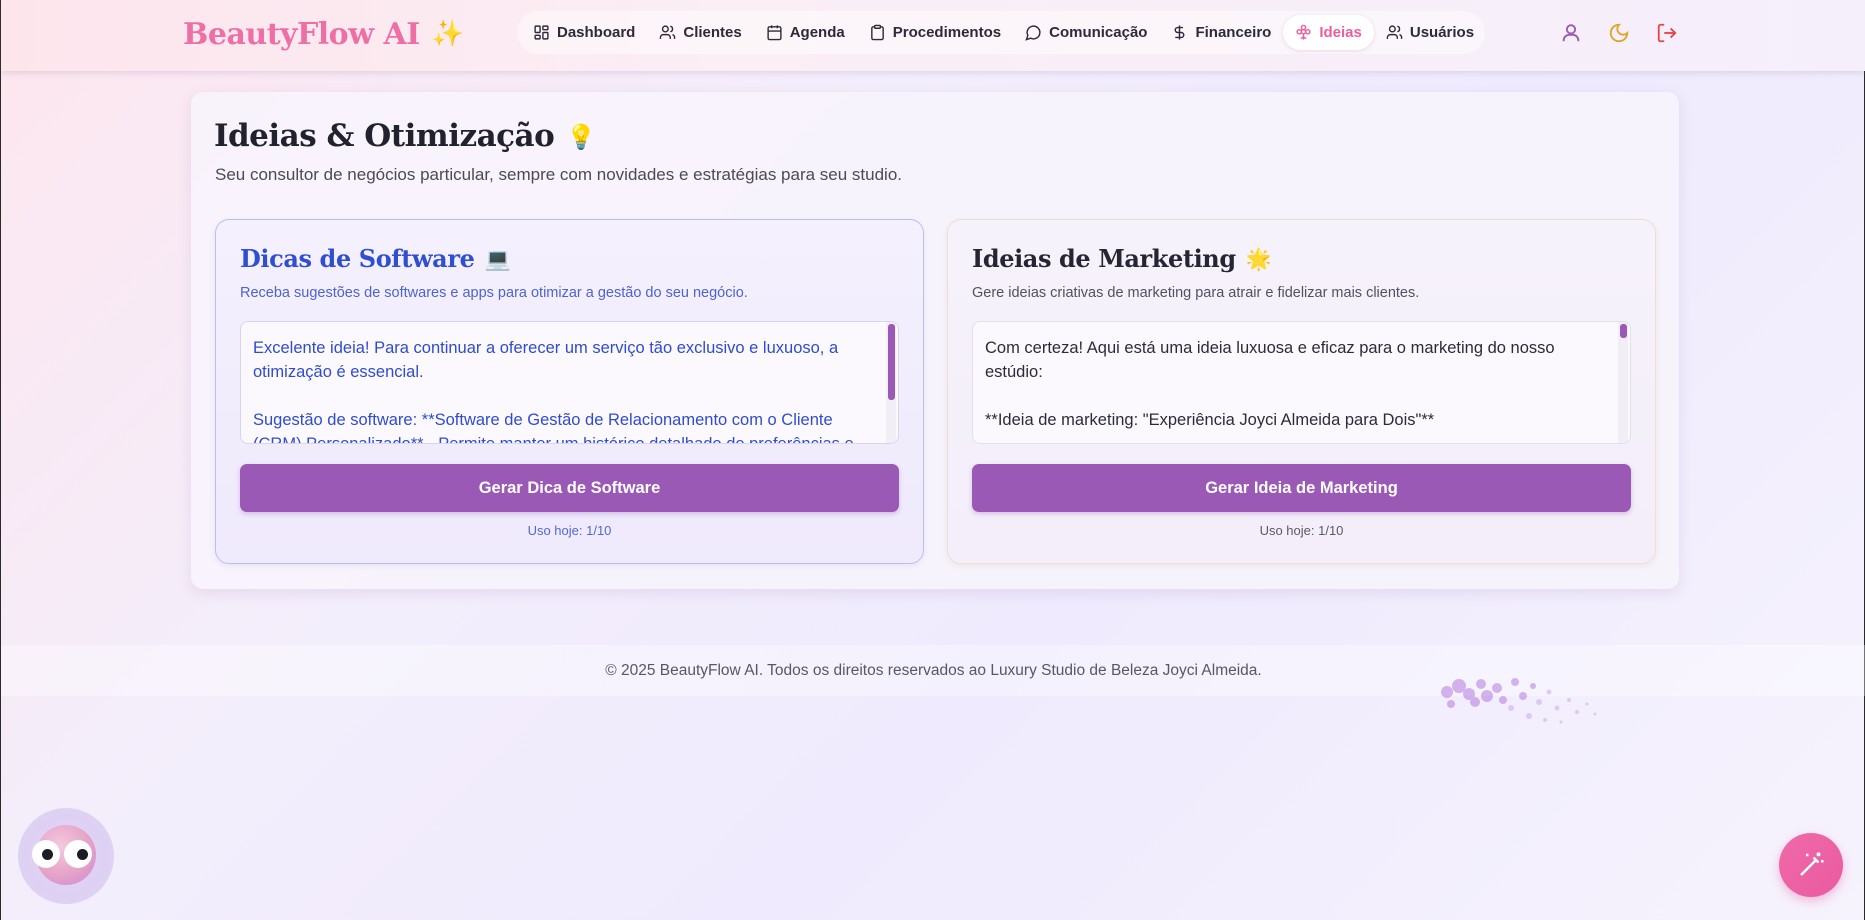 The width and height of the screenshot is (1865, 920). Describe the element at coordinates (712, 32) in the screenshot. I see `nav-label: Clientes` at that location.